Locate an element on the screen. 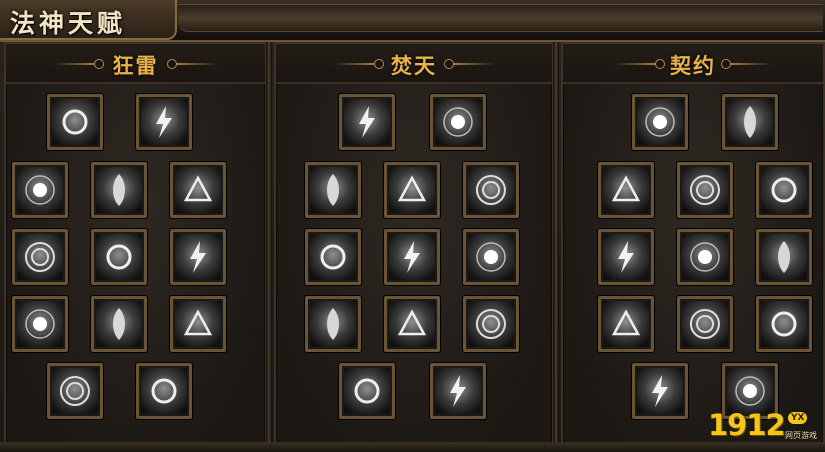 The image size is (825, 452). bearded-mage-icon is located at coordinates (198, 257).